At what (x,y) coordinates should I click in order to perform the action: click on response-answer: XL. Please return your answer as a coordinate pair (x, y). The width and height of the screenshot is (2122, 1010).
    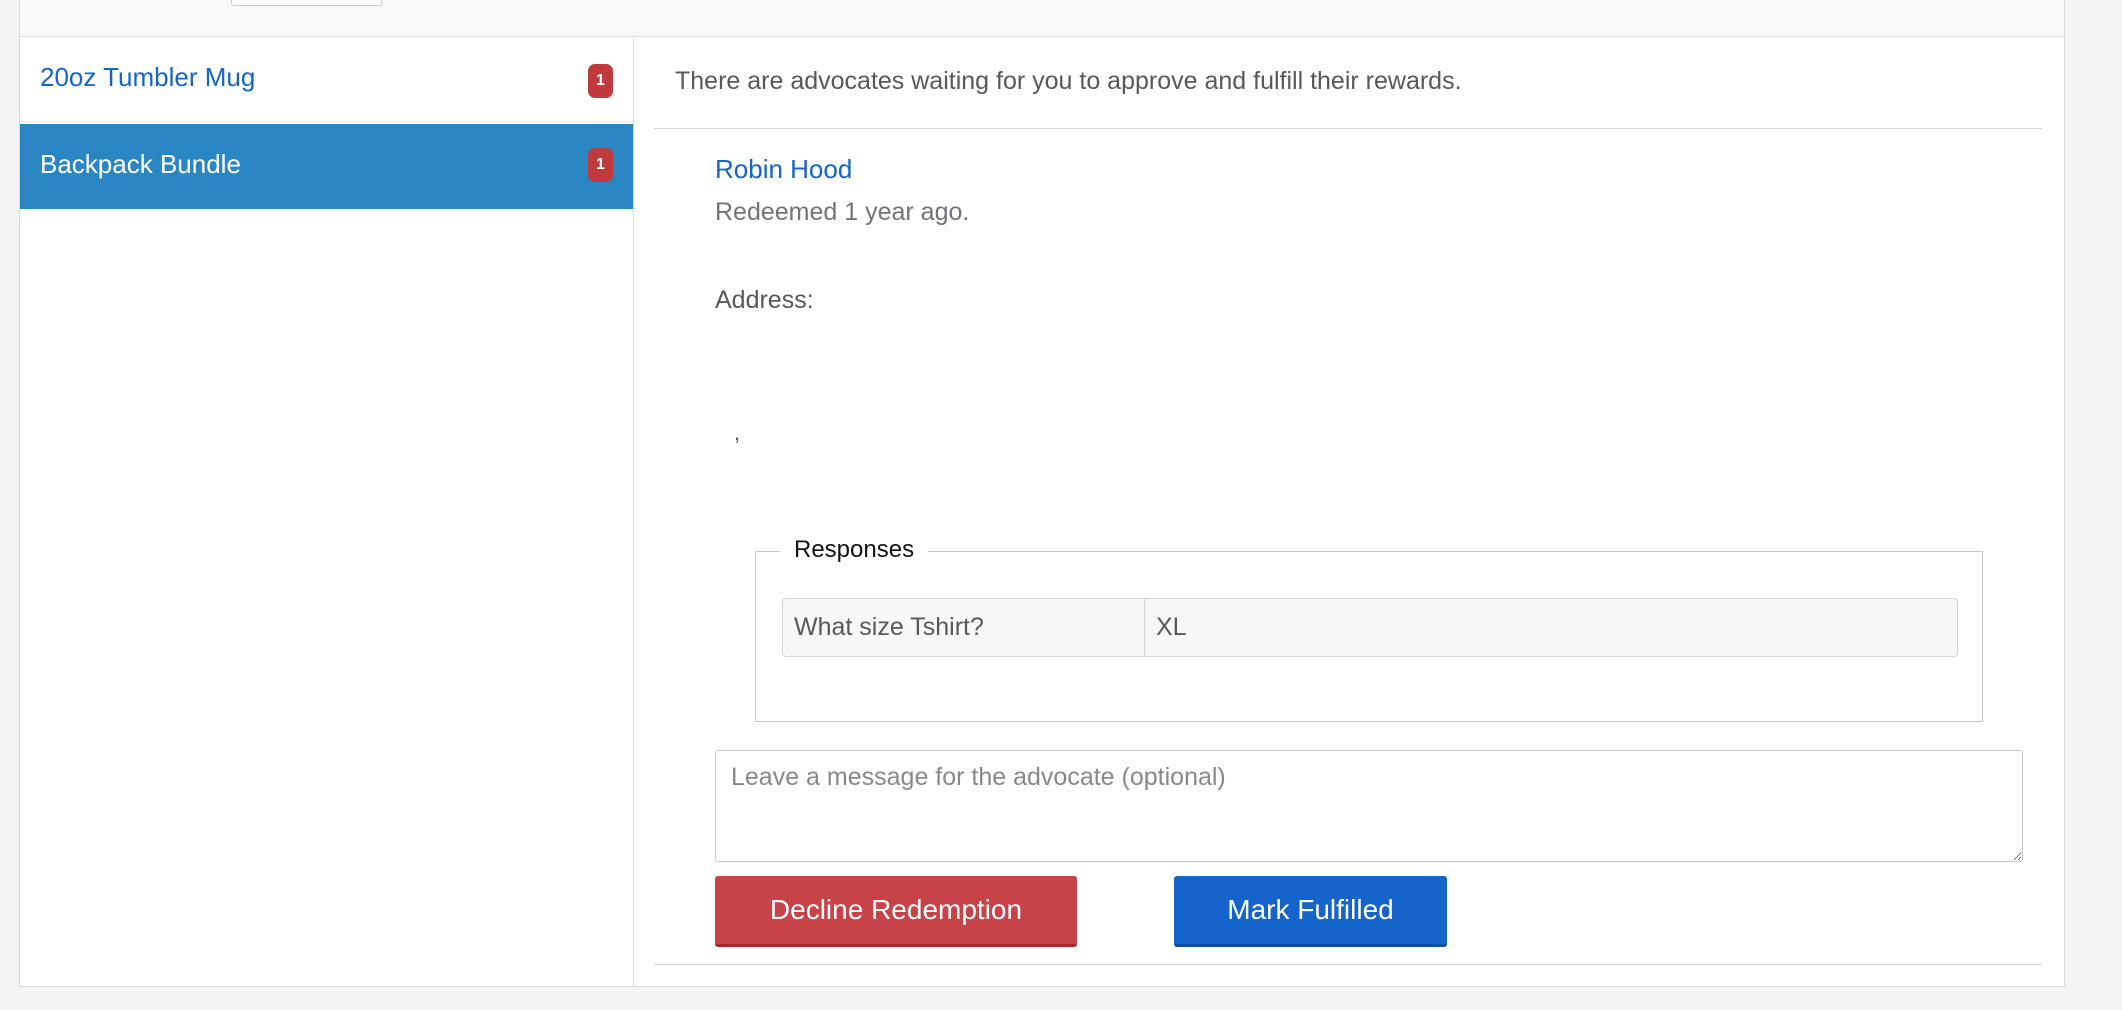
    Looking at the image, I should click on (1171, 627).